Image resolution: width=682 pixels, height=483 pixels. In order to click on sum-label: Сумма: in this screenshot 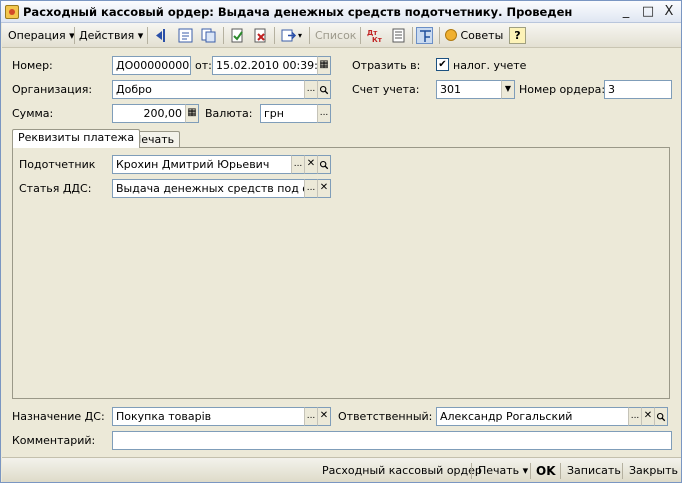, I will do `click(33, 113)`.